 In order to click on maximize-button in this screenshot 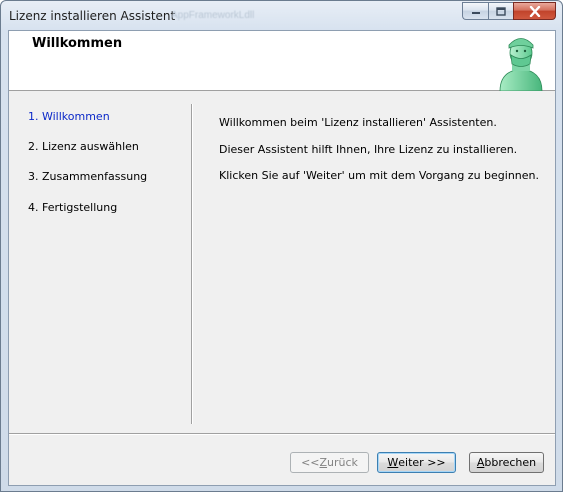, I will do `click(500, 11)`.